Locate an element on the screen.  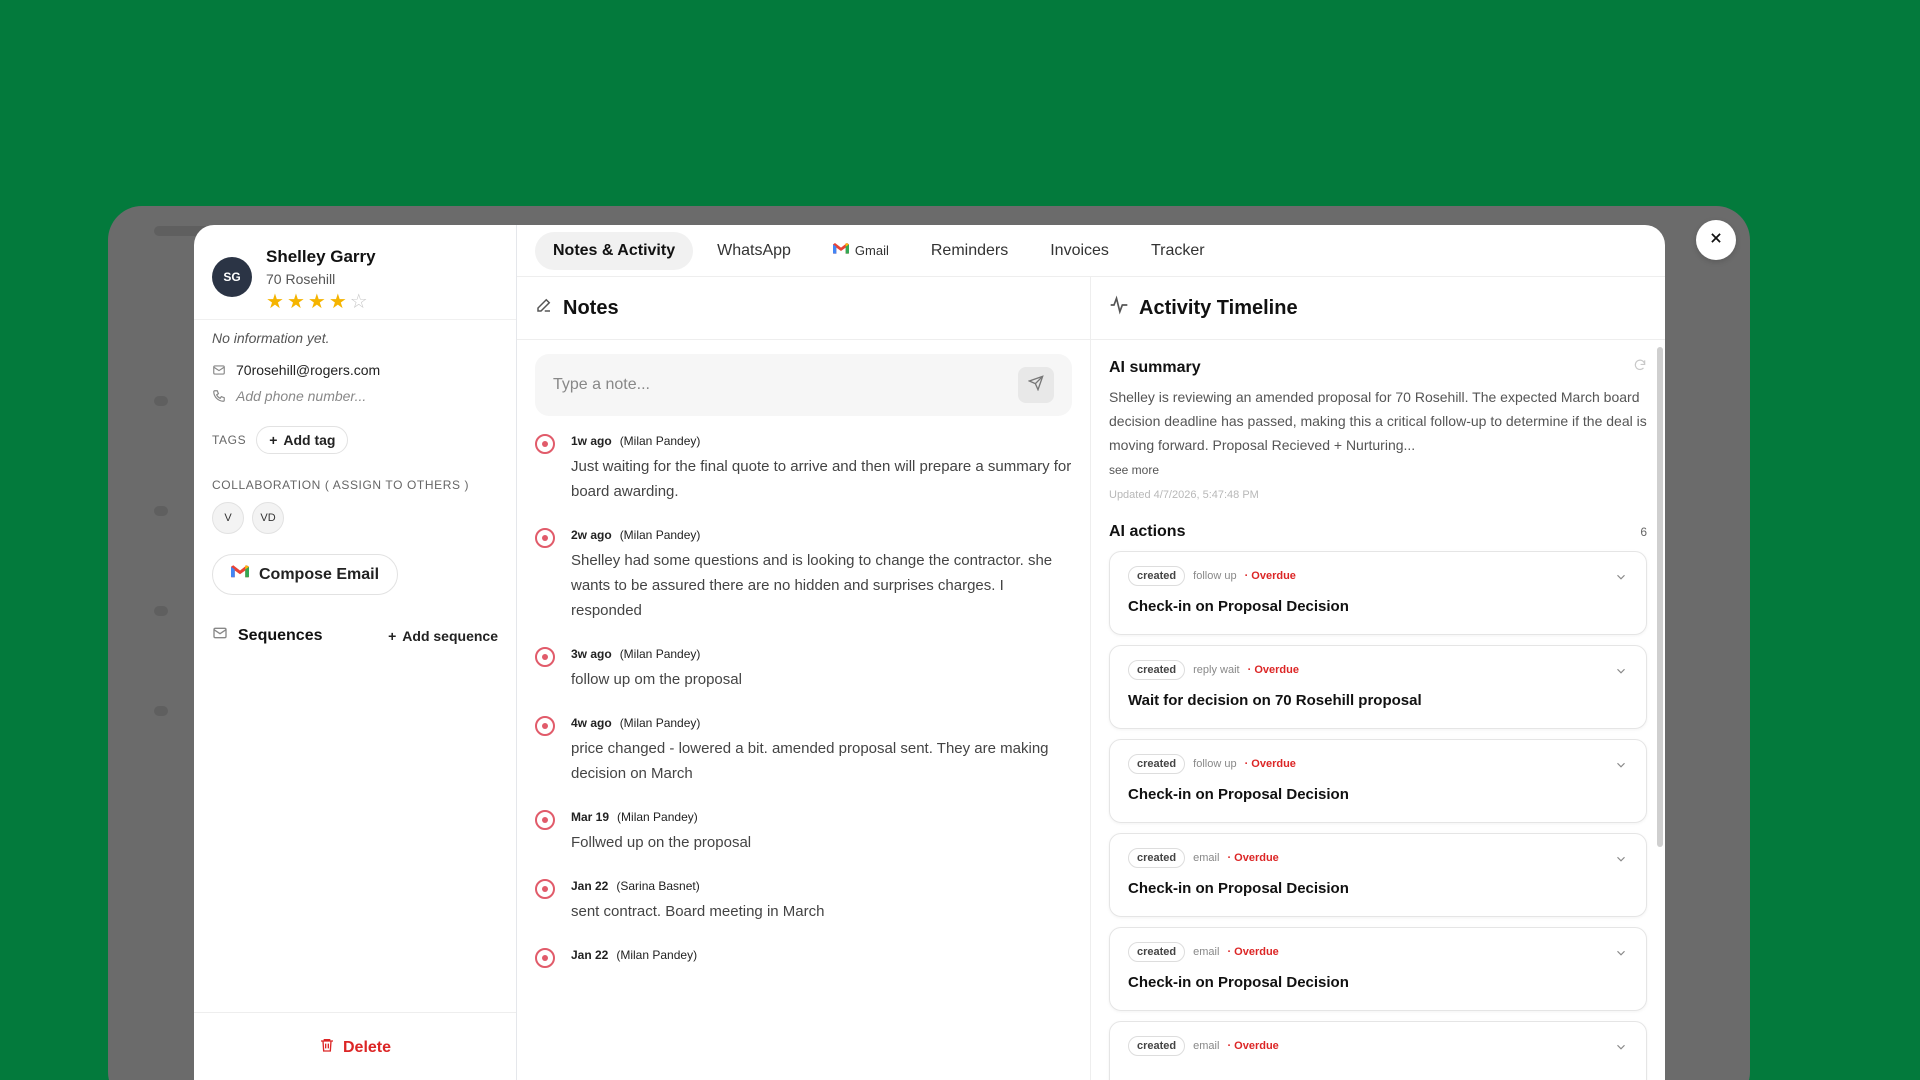
contact-header: SG Shelley Garry 70 Rosehill ★ ★ ★ ★ ☆ is located at coordinates (355, 272).